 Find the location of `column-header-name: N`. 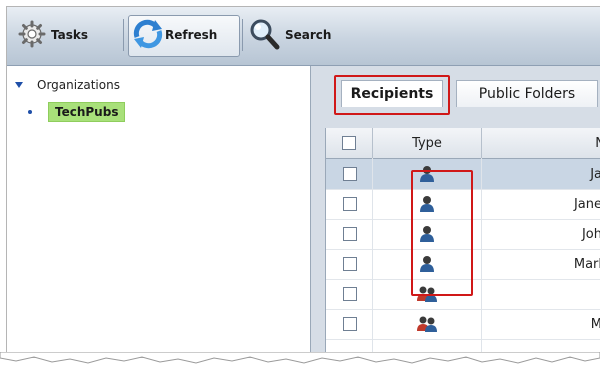

column-header-name: N is located at coordinates (541, 143).